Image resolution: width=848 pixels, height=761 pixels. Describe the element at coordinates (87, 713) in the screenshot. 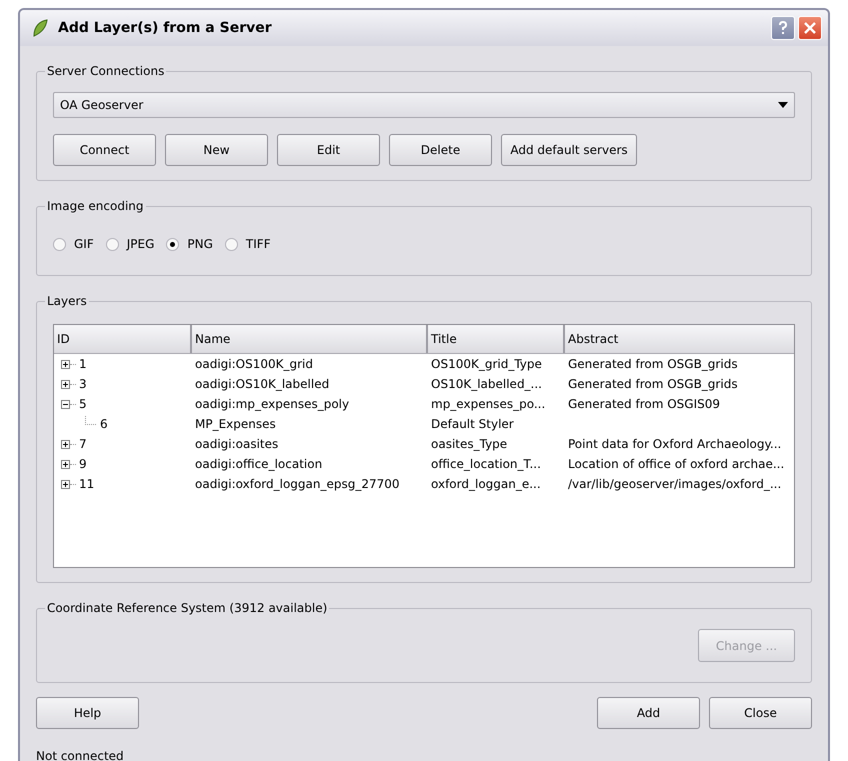

I see `help-button: Help` at that location.